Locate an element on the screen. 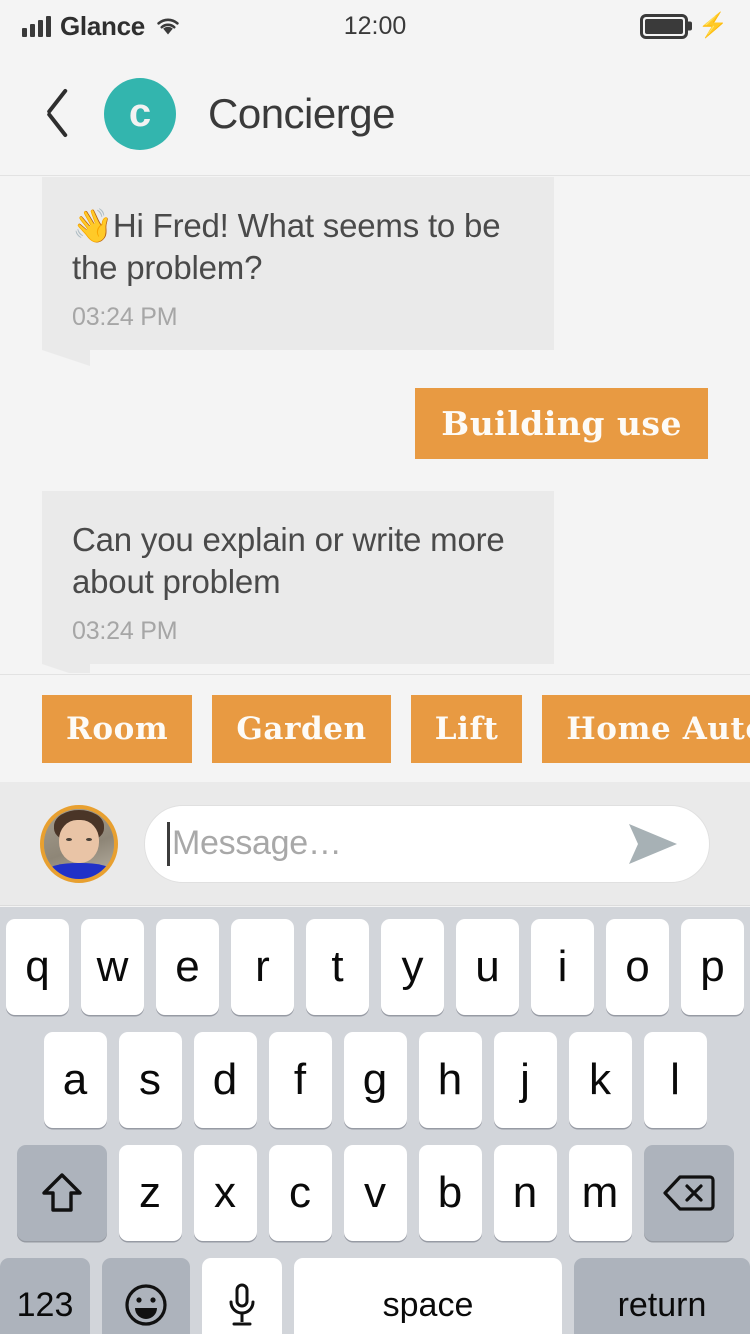 The height and width of the screenshot is (1334, 750). quick-reply-chip-garden: Garden is located at coordinates (301, 728).